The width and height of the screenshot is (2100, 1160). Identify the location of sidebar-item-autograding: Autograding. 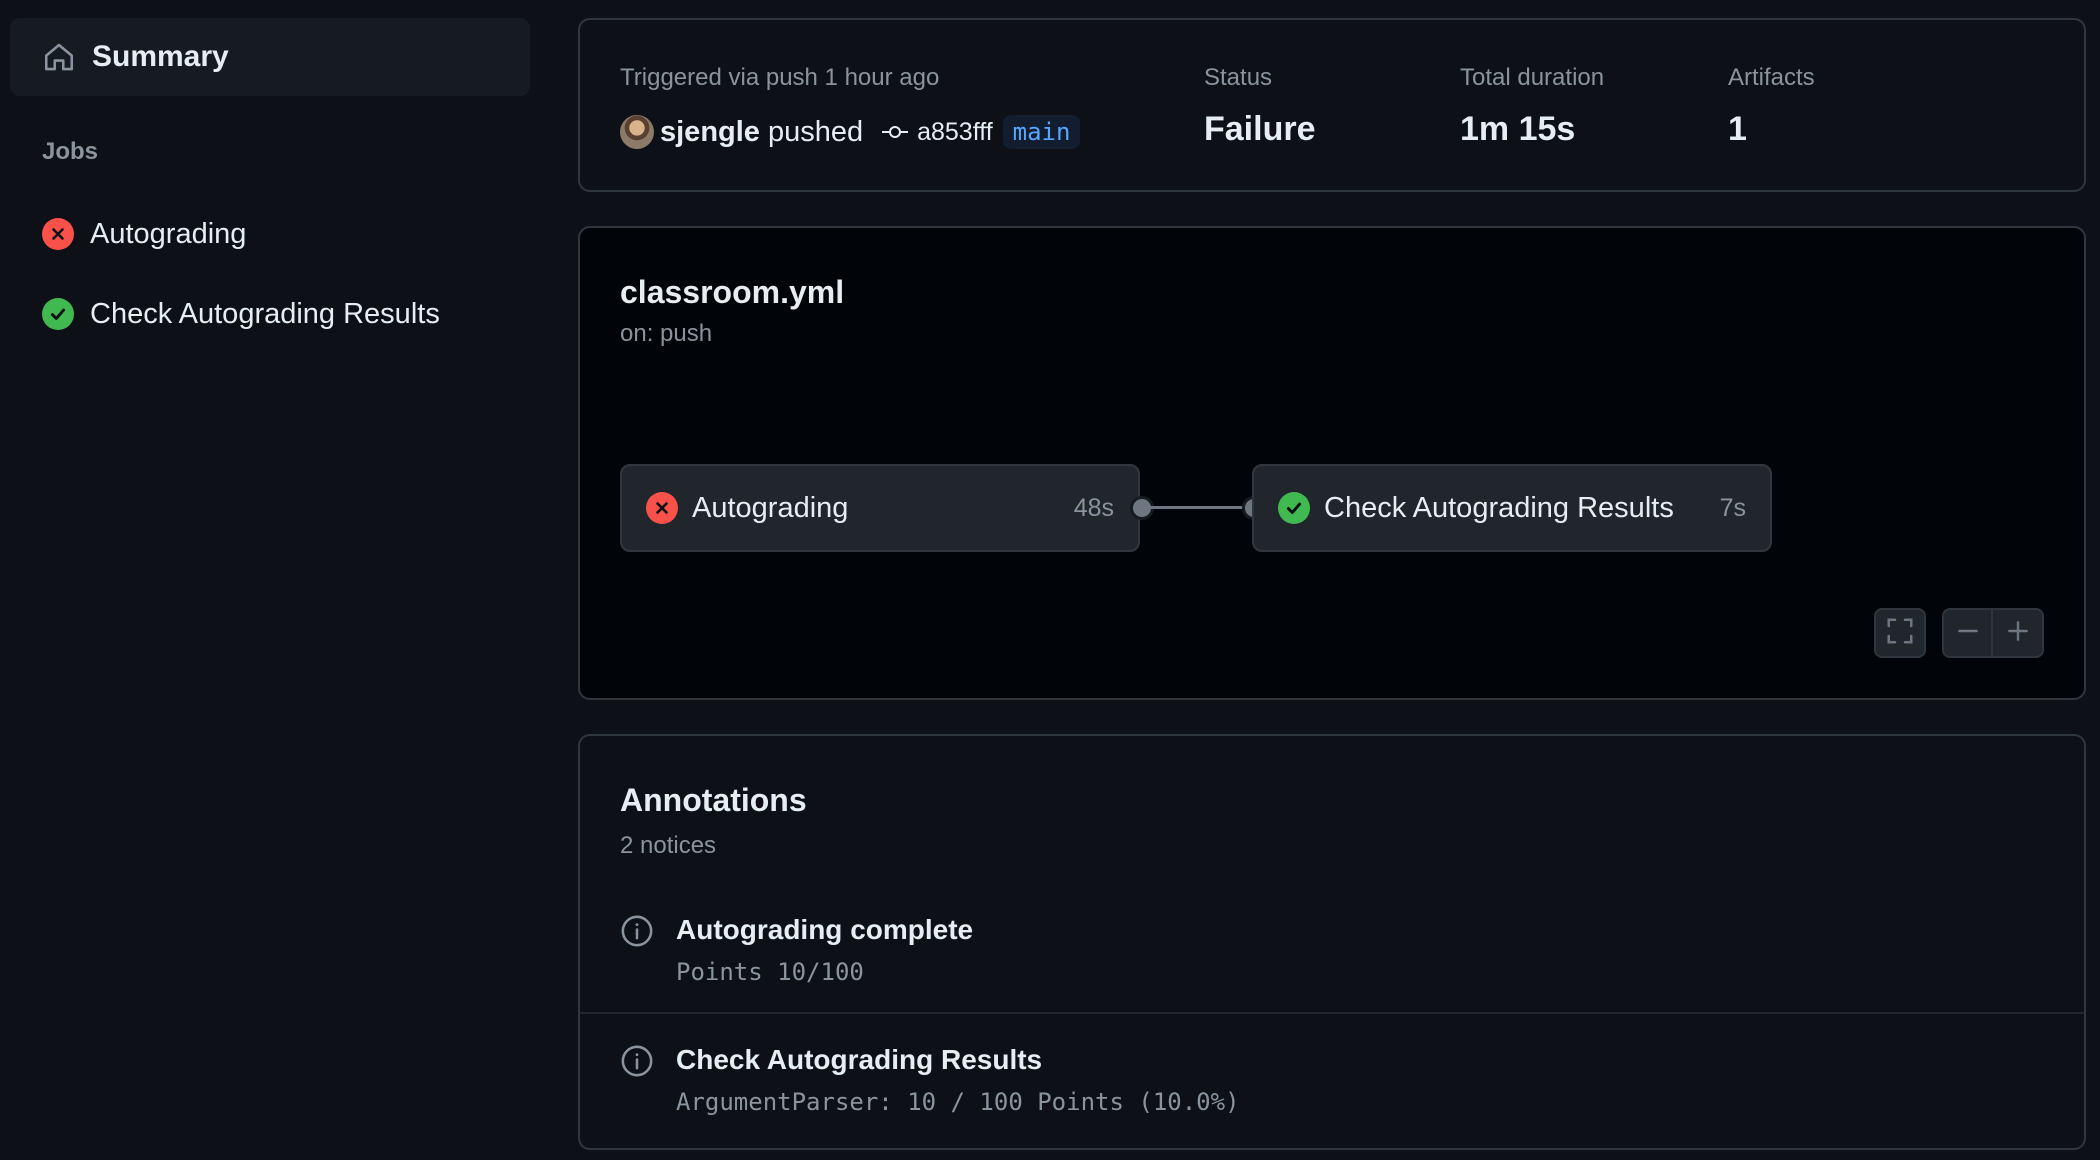
(144, 234).